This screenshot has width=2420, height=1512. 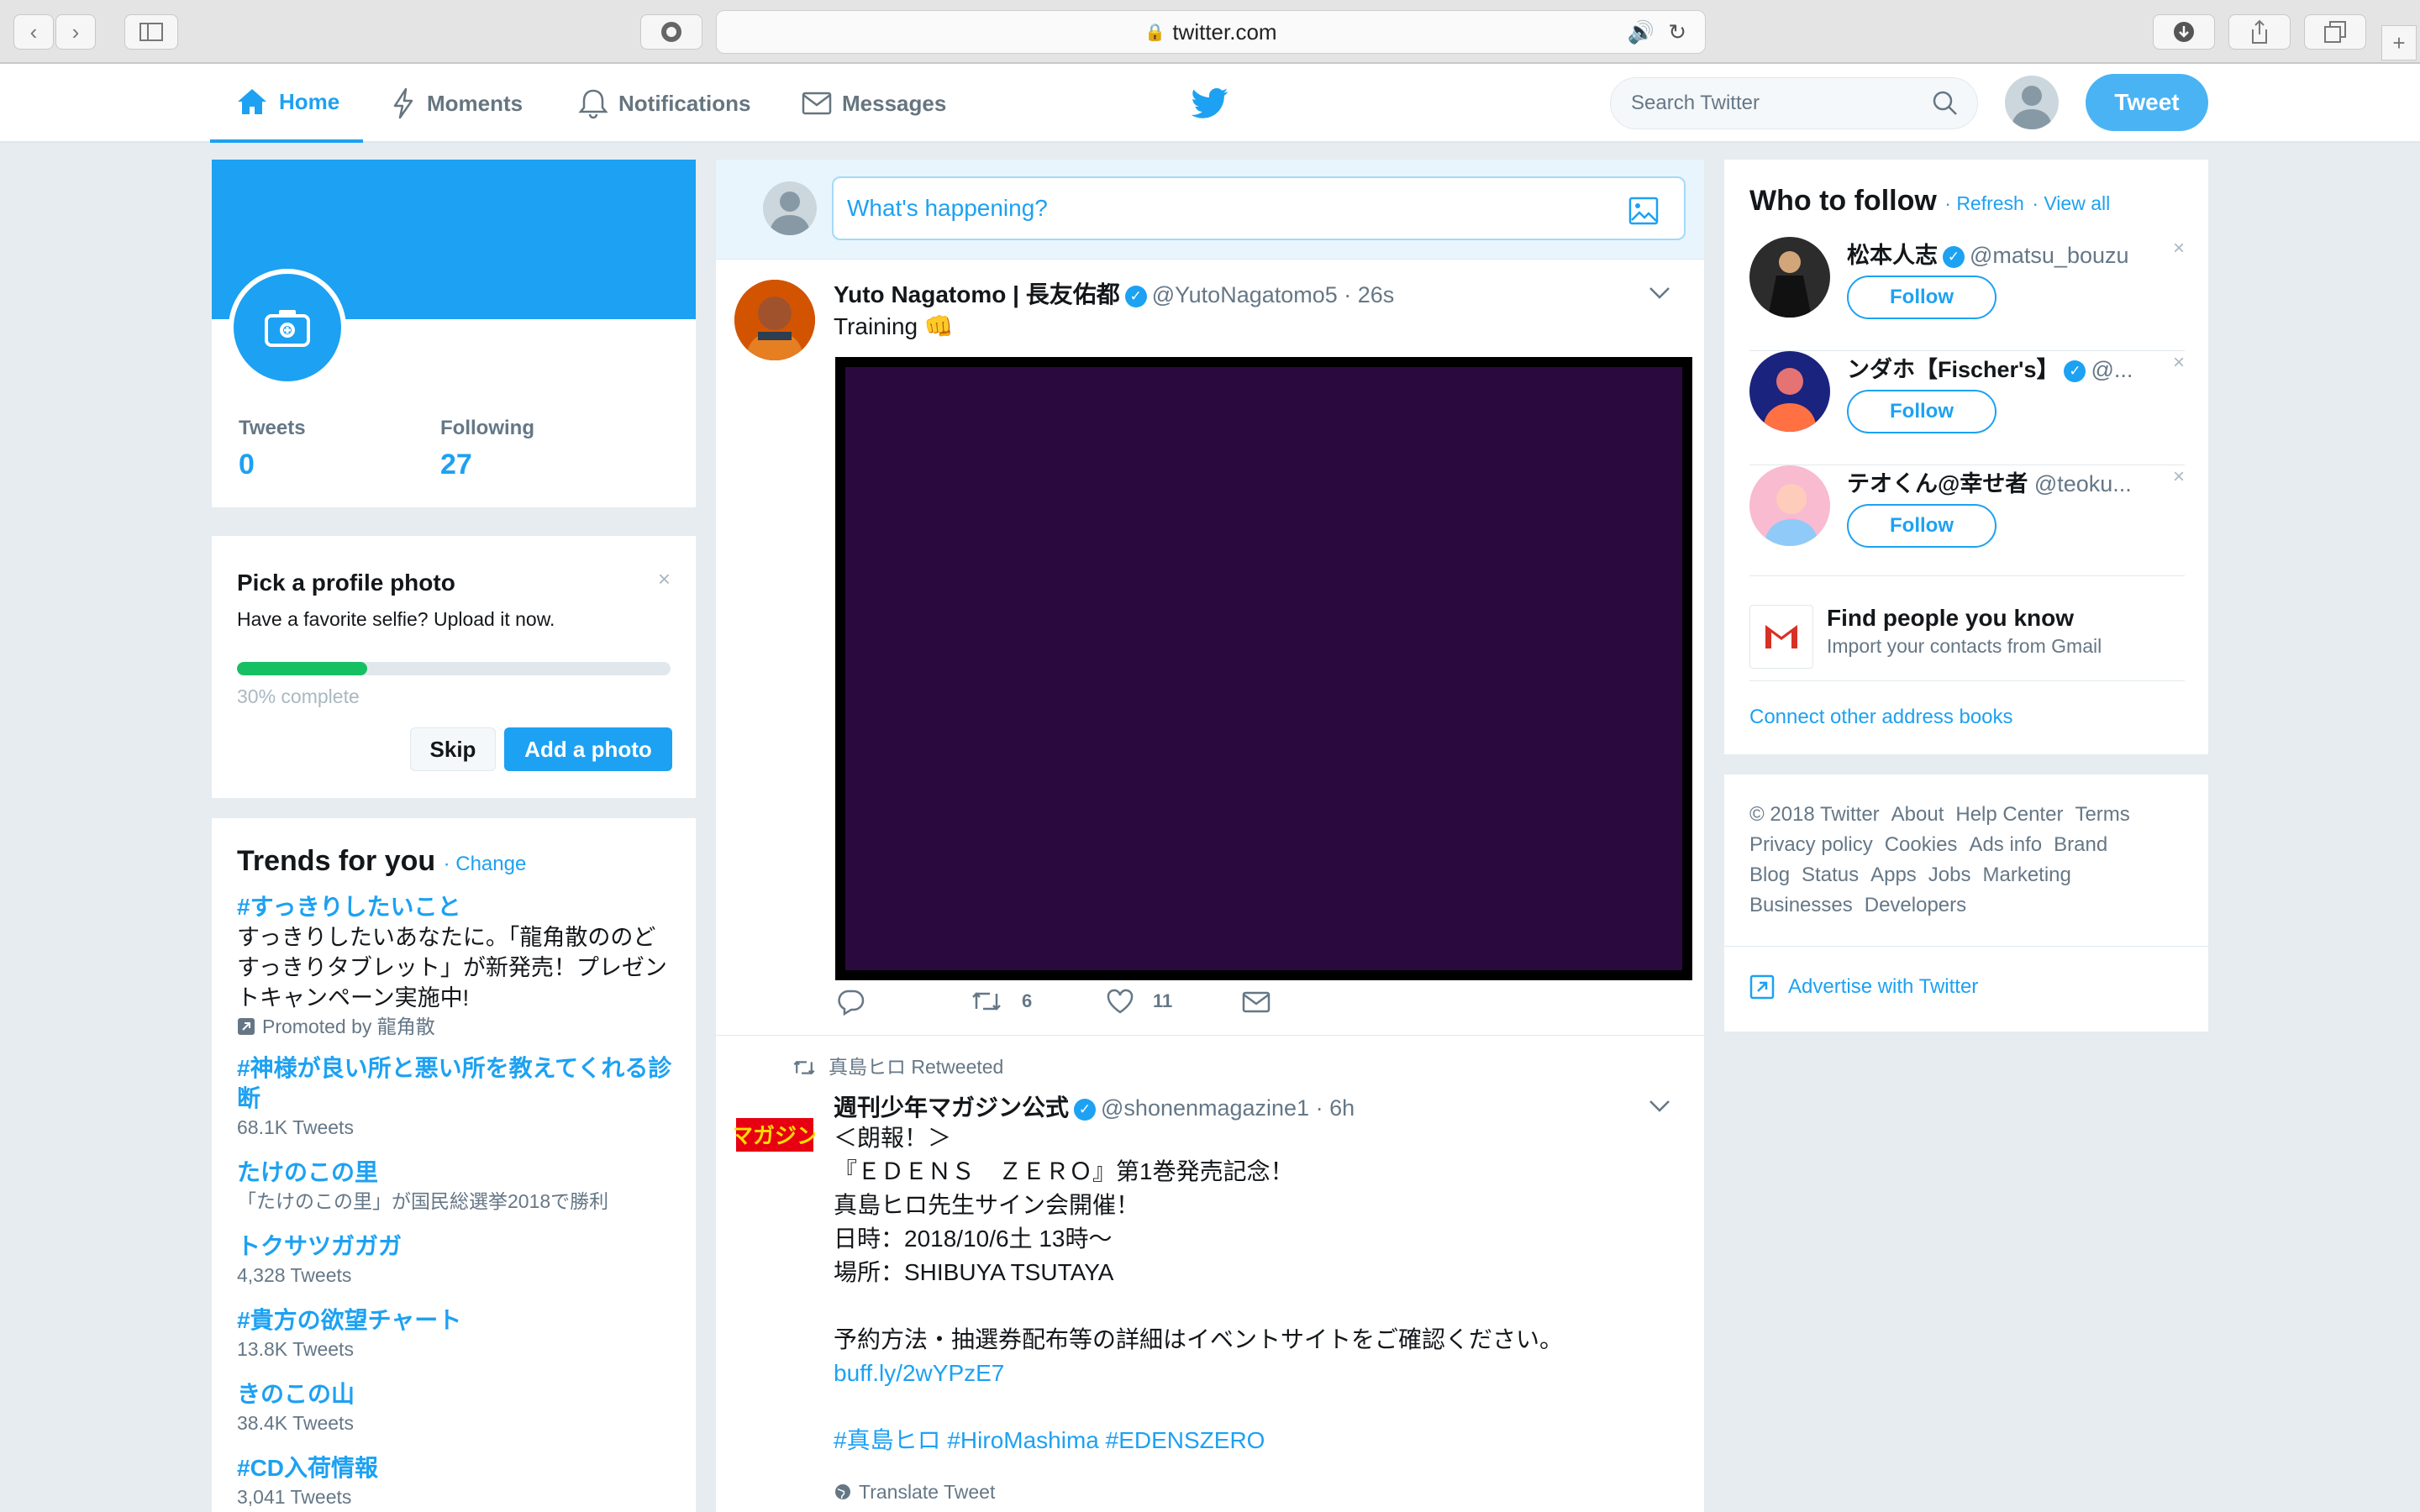 What do you see at coordinates (1893, 875) in the screenshot?
I see `footer-link: Apps` at bounding box center [1893, 875].